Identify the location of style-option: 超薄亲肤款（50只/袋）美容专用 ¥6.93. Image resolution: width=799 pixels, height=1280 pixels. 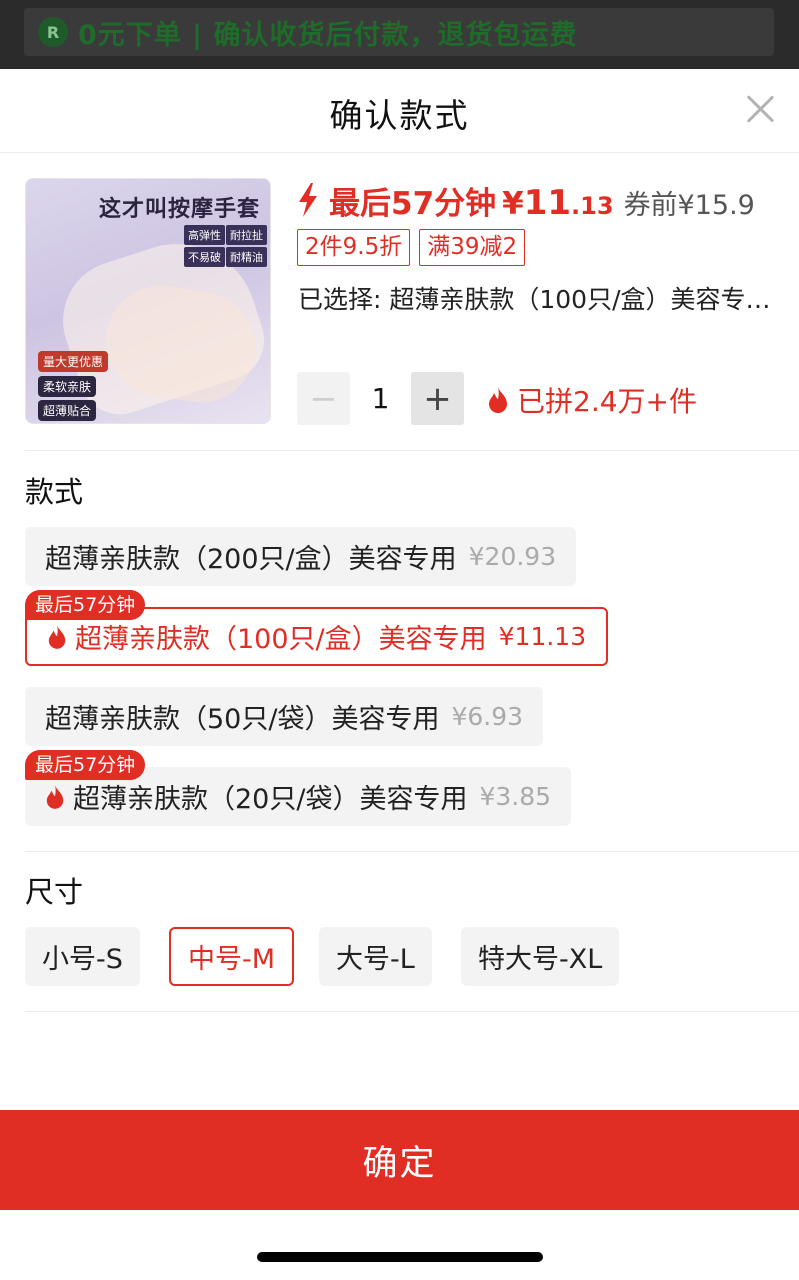
(284, 716).